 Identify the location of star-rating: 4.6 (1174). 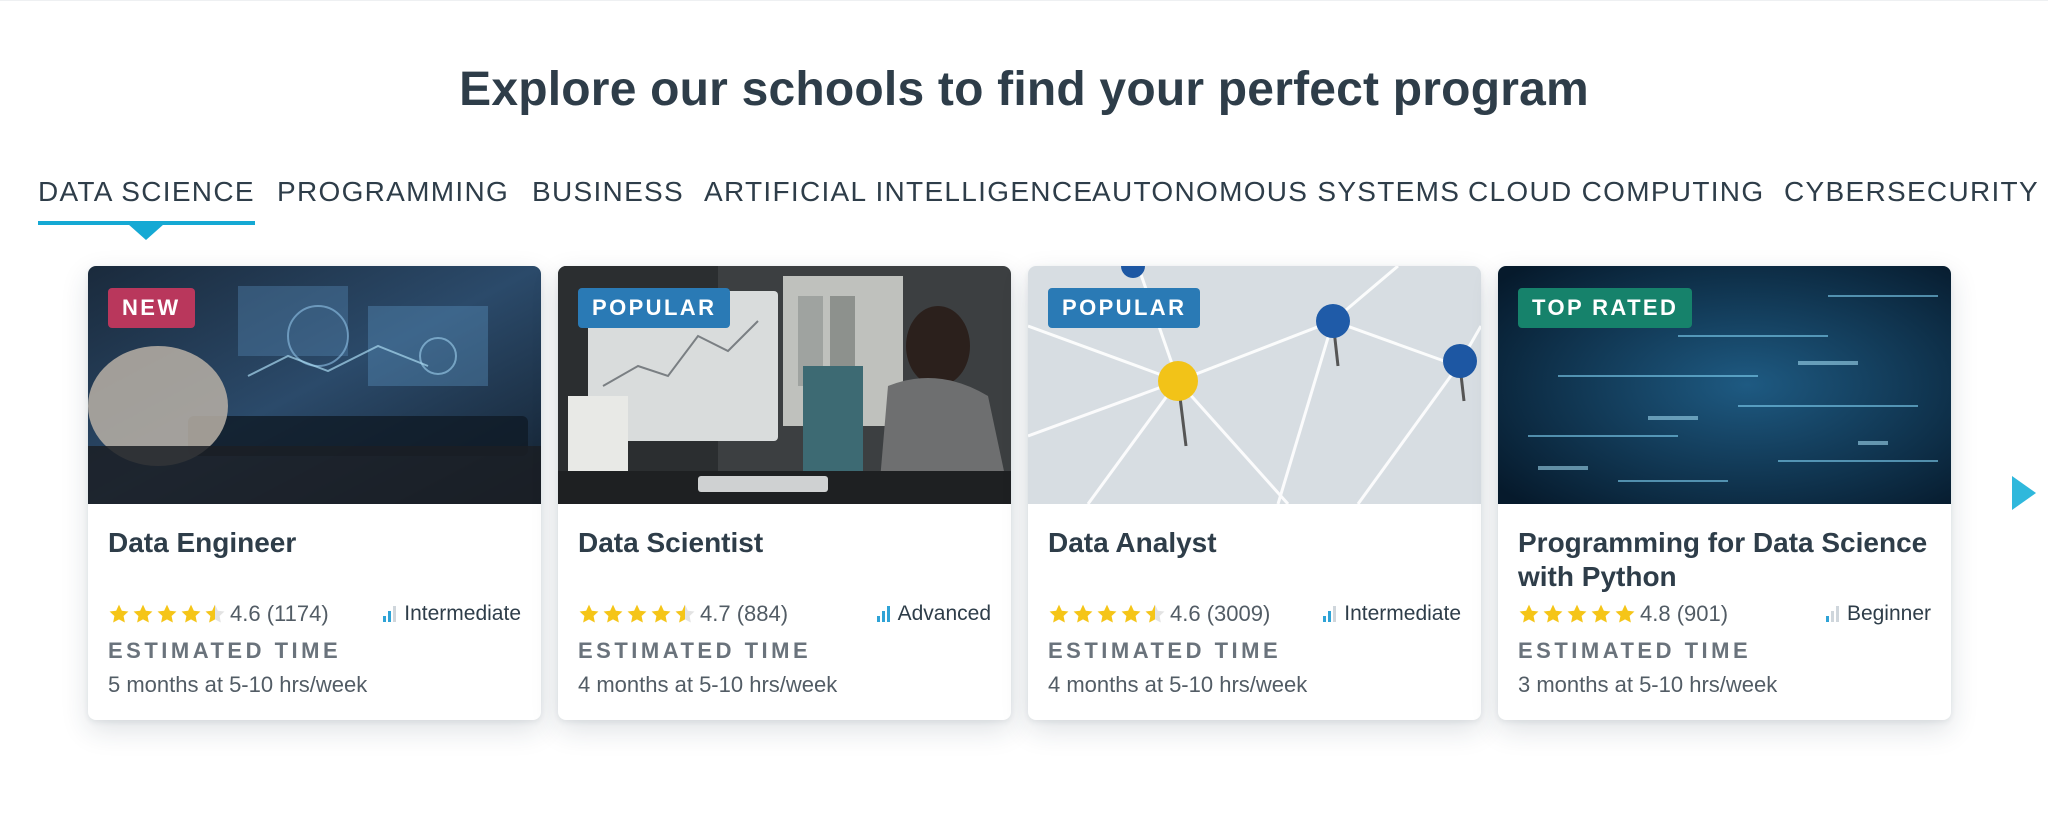
(218, 614).